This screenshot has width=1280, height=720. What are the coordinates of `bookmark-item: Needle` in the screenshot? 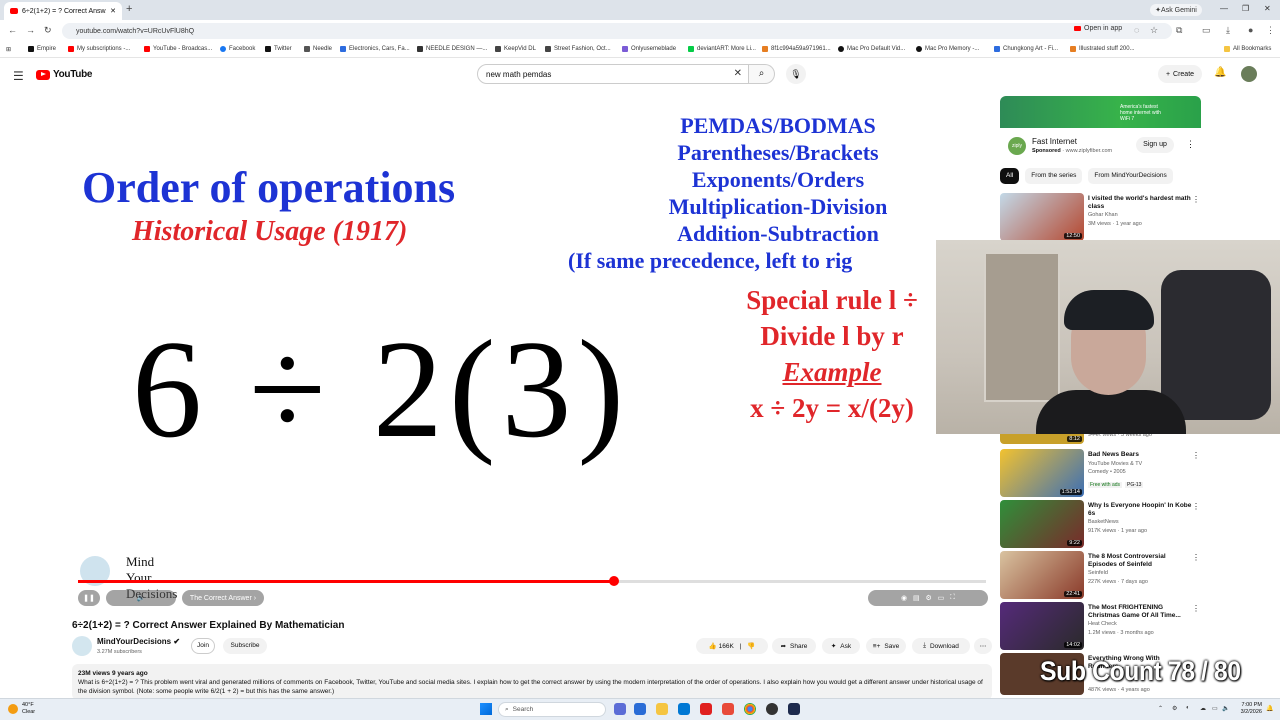 It's located at (318, 49).